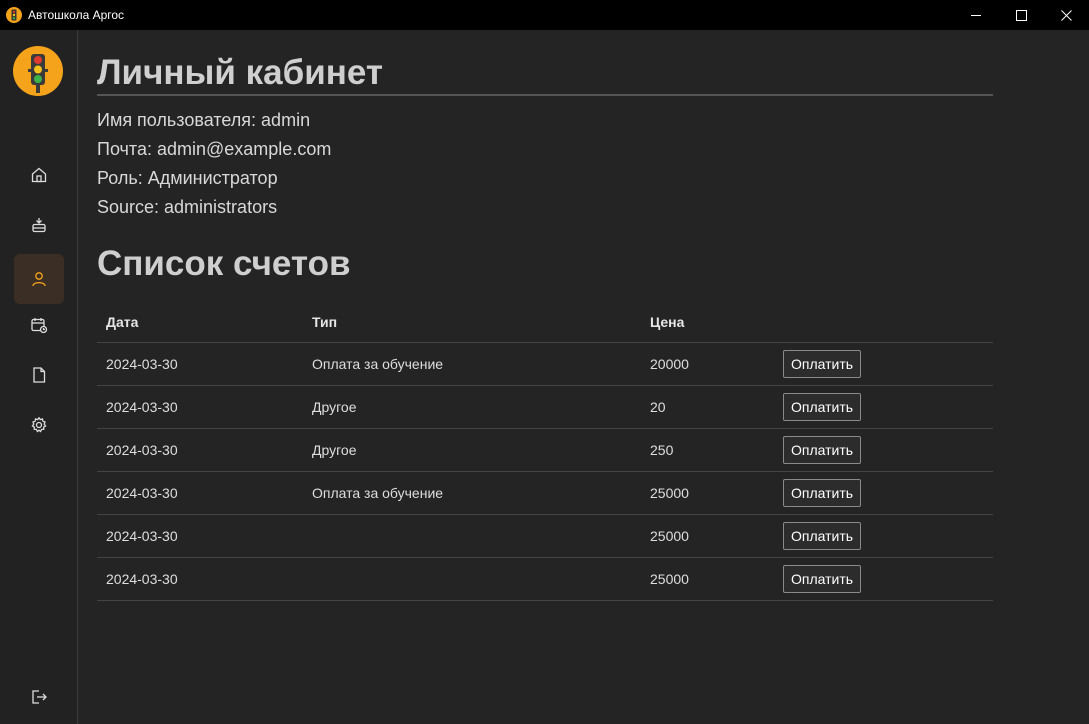  I want to click on nav-home, so click(39, 175).